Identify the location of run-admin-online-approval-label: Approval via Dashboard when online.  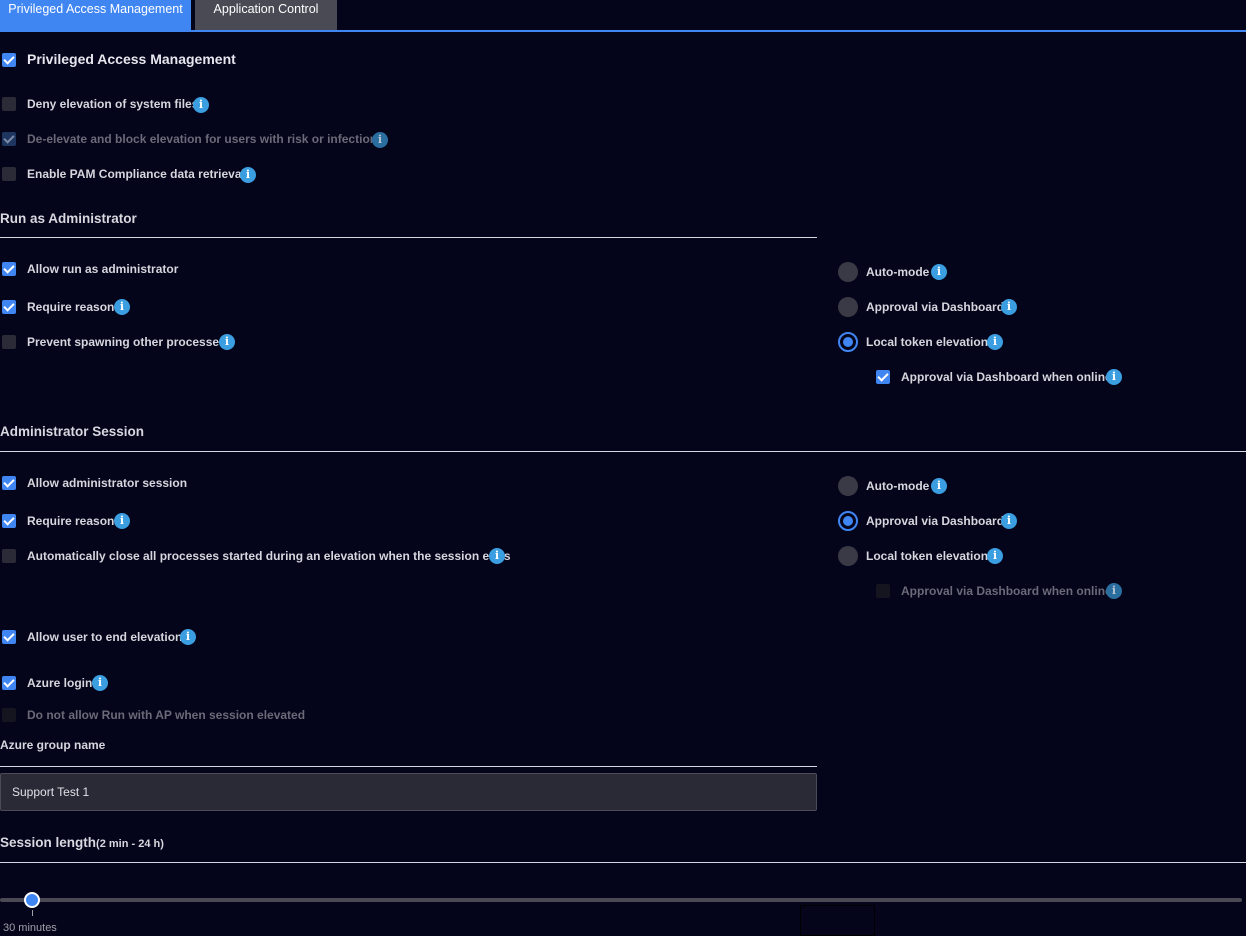
(1006, 377).